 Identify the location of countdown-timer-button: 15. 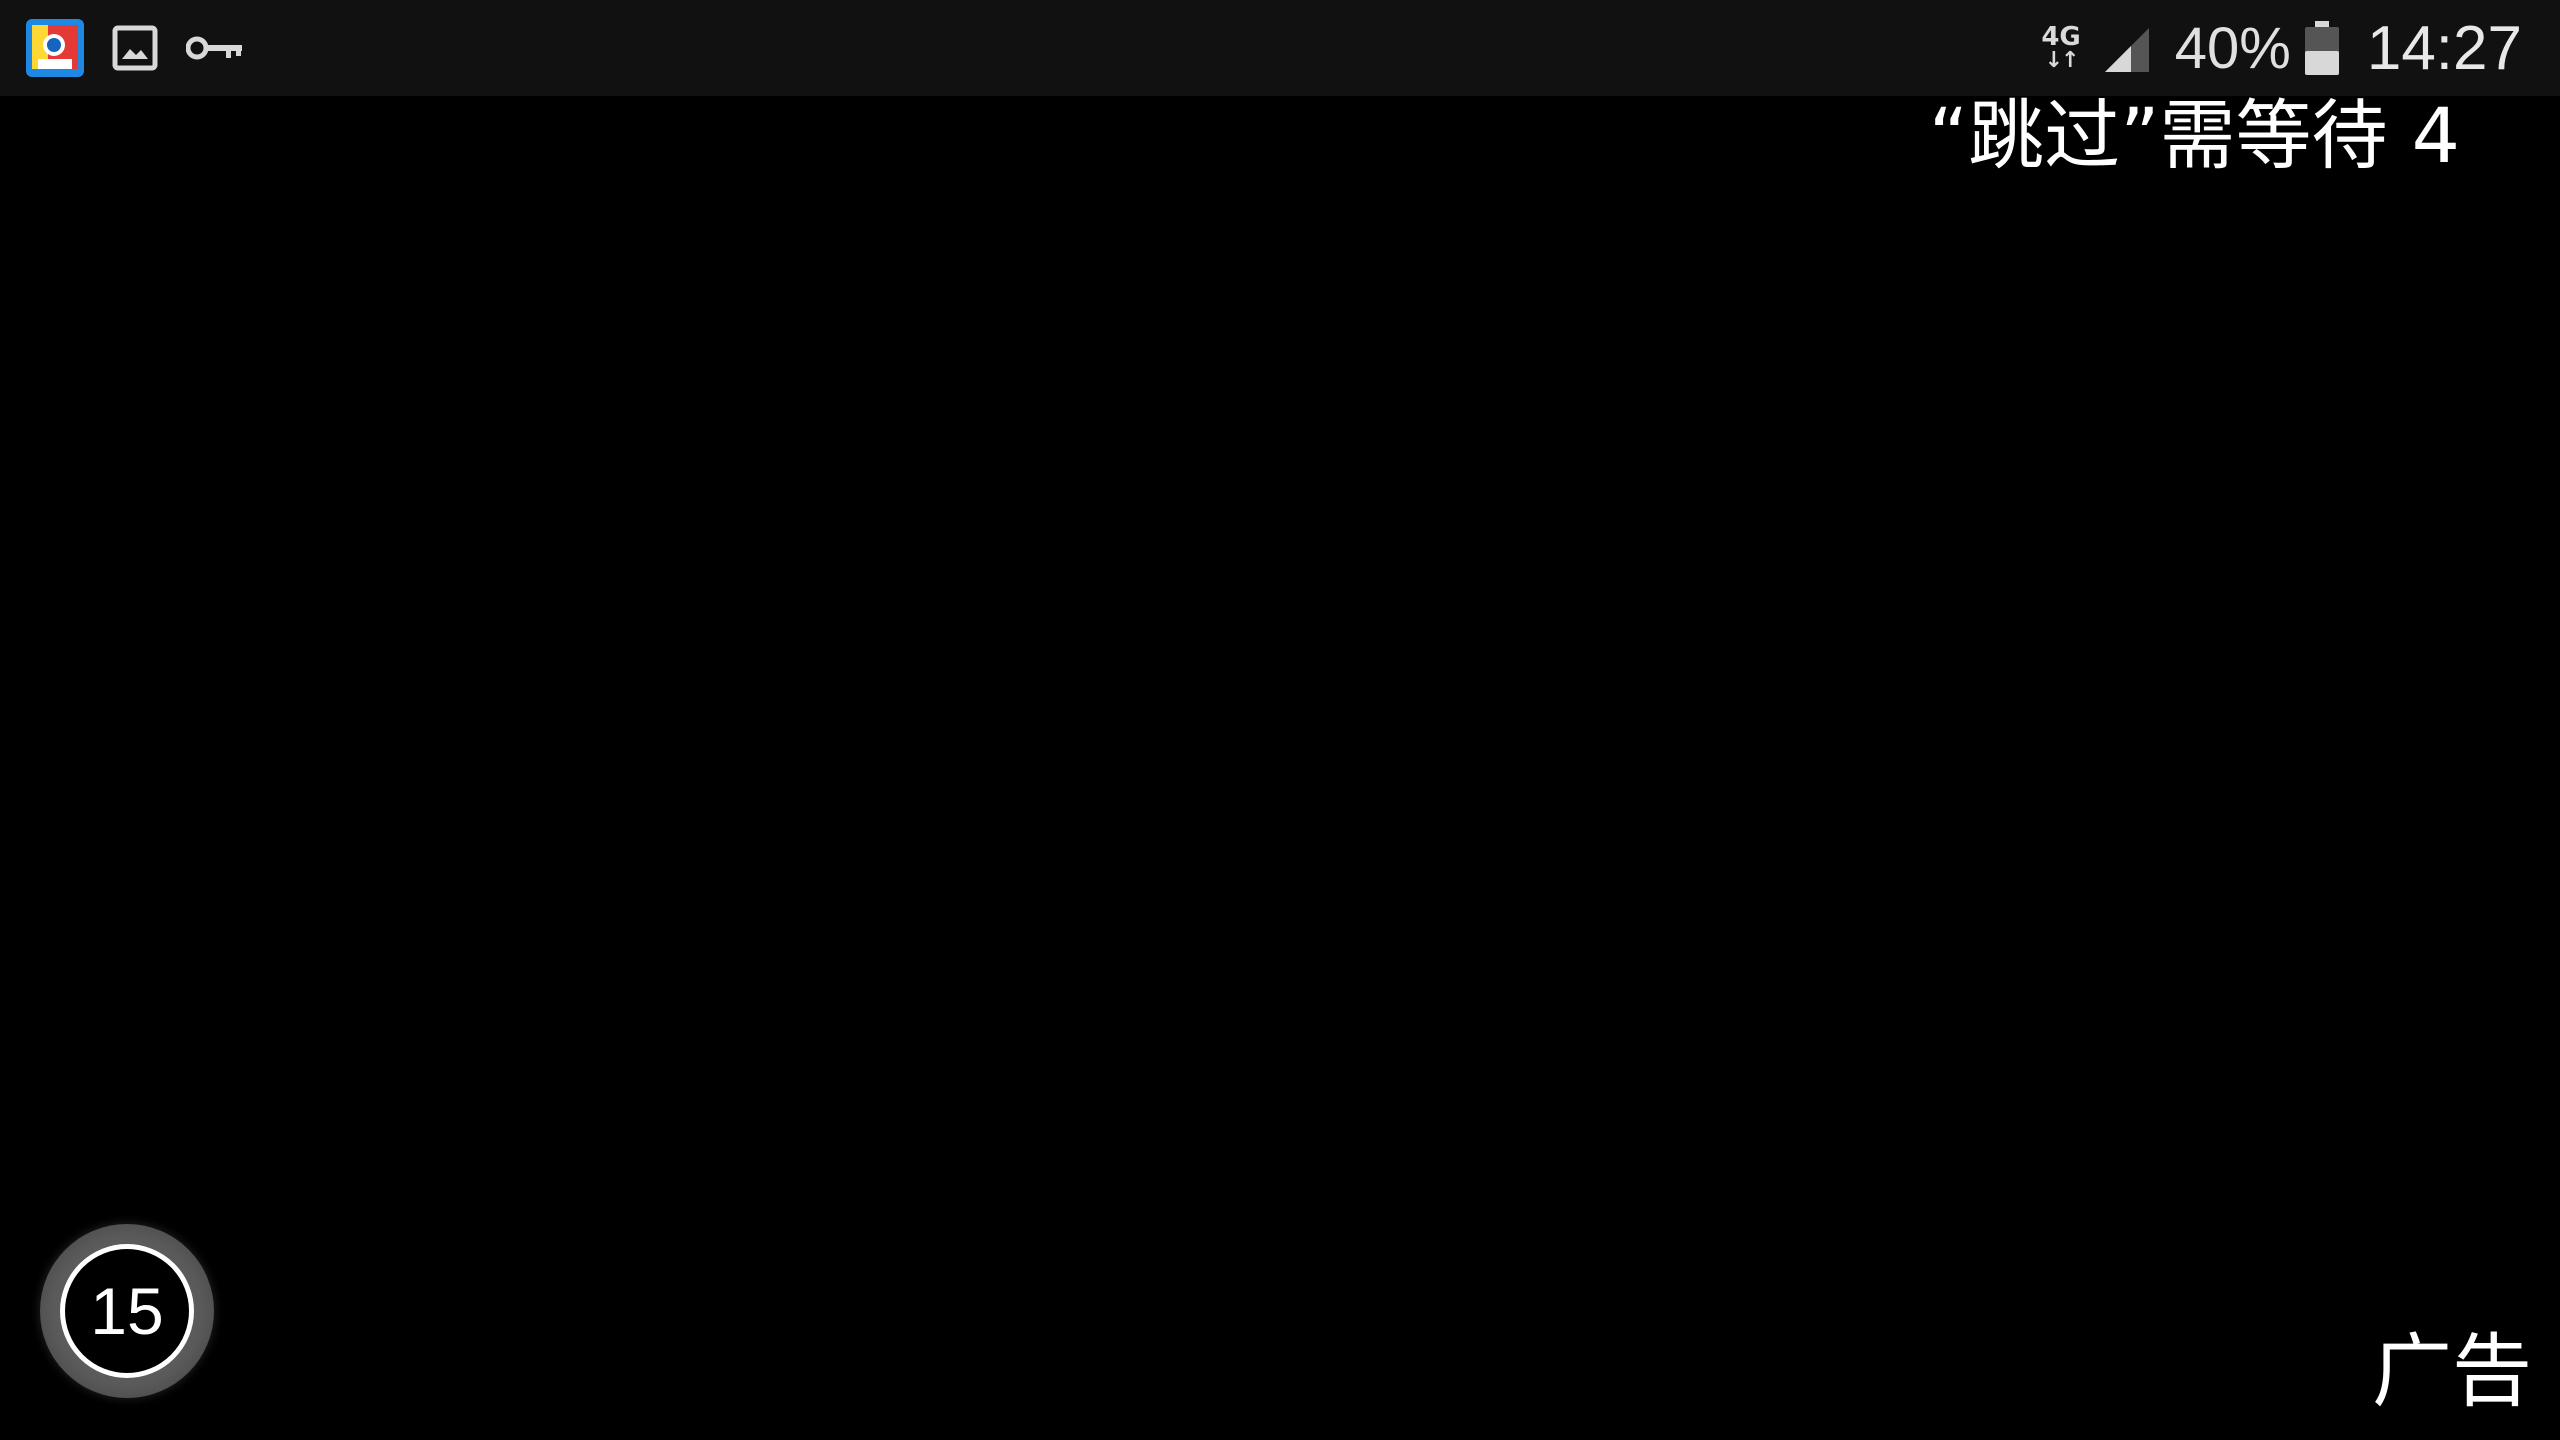
(127, 1311).